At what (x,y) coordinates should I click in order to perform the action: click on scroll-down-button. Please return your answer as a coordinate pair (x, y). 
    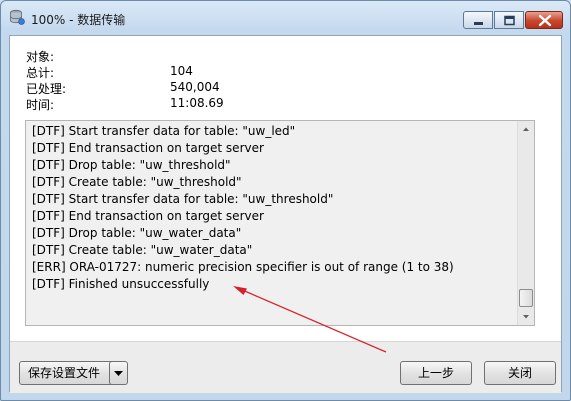
    Looking at the image, I should click on (526, 316).